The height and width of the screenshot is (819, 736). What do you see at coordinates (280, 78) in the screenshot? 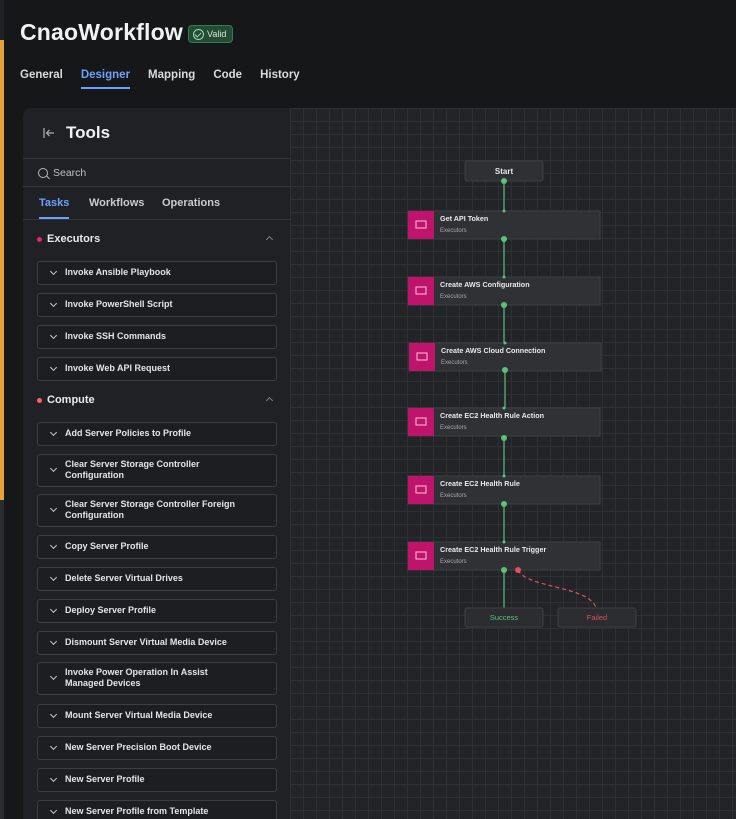
I see `tab-history: History` at bounding box center [280, 78].